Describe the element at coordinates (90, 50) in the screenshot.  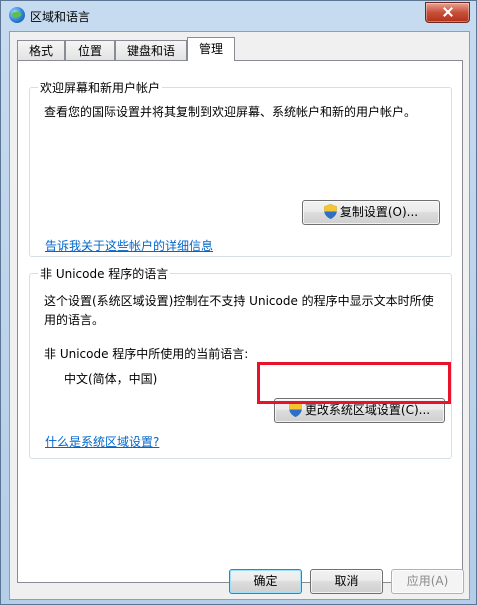
I see `tab-location: 位置` at that location.